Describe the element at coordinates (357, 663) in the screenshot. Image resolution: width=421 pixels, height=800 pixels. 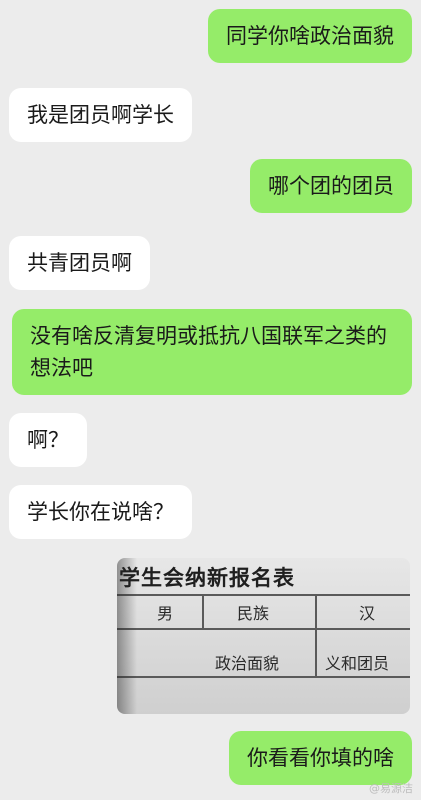
I see `form-cell-political-value: 义和团员` at that location.